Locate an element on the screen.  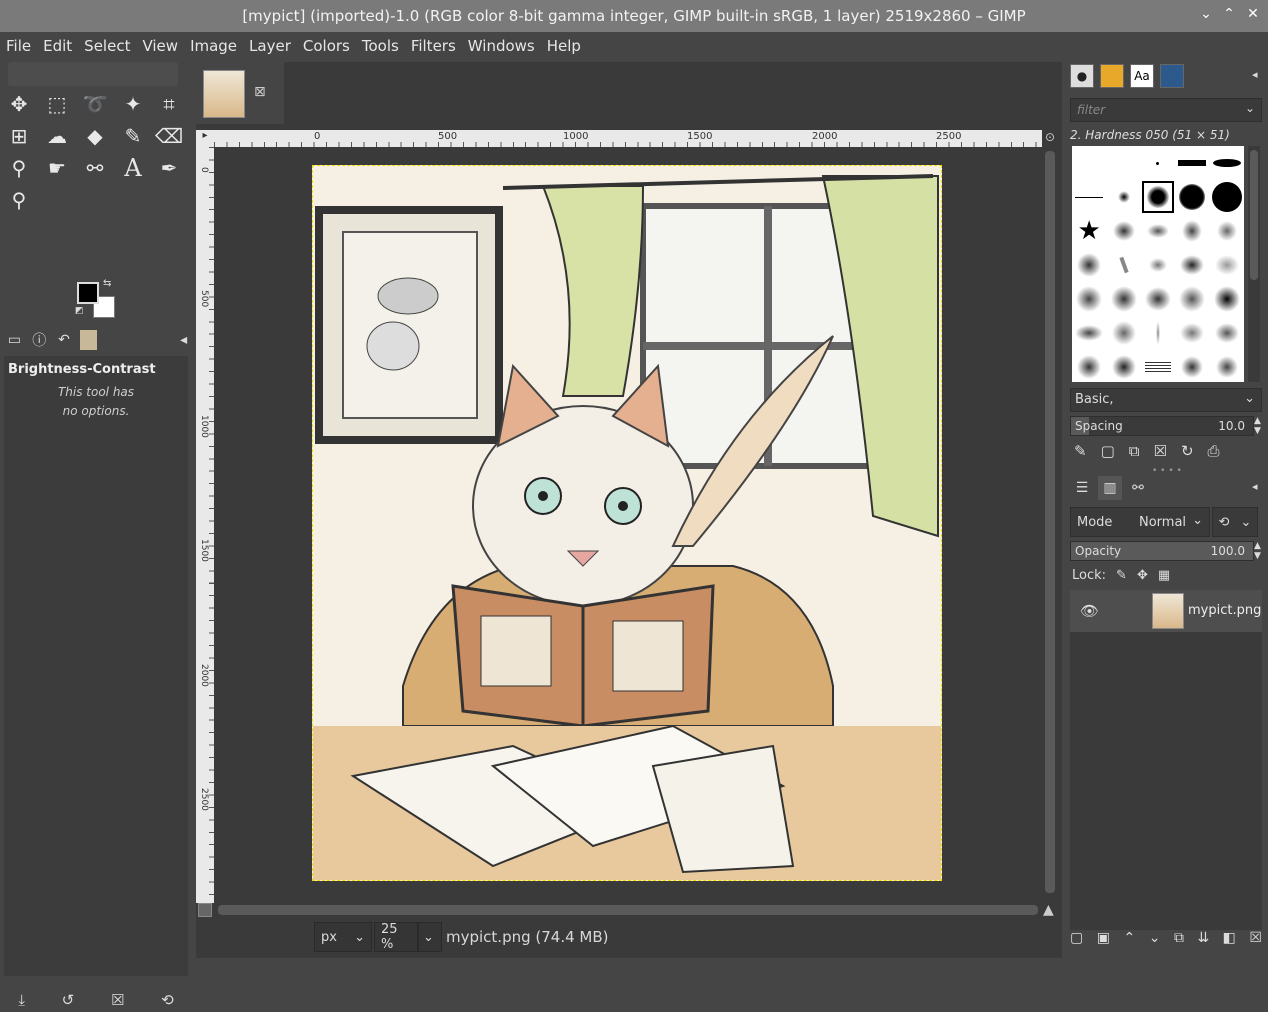
delete-tool-preset-icon: ☒ is located at coordinates (117, 1000).